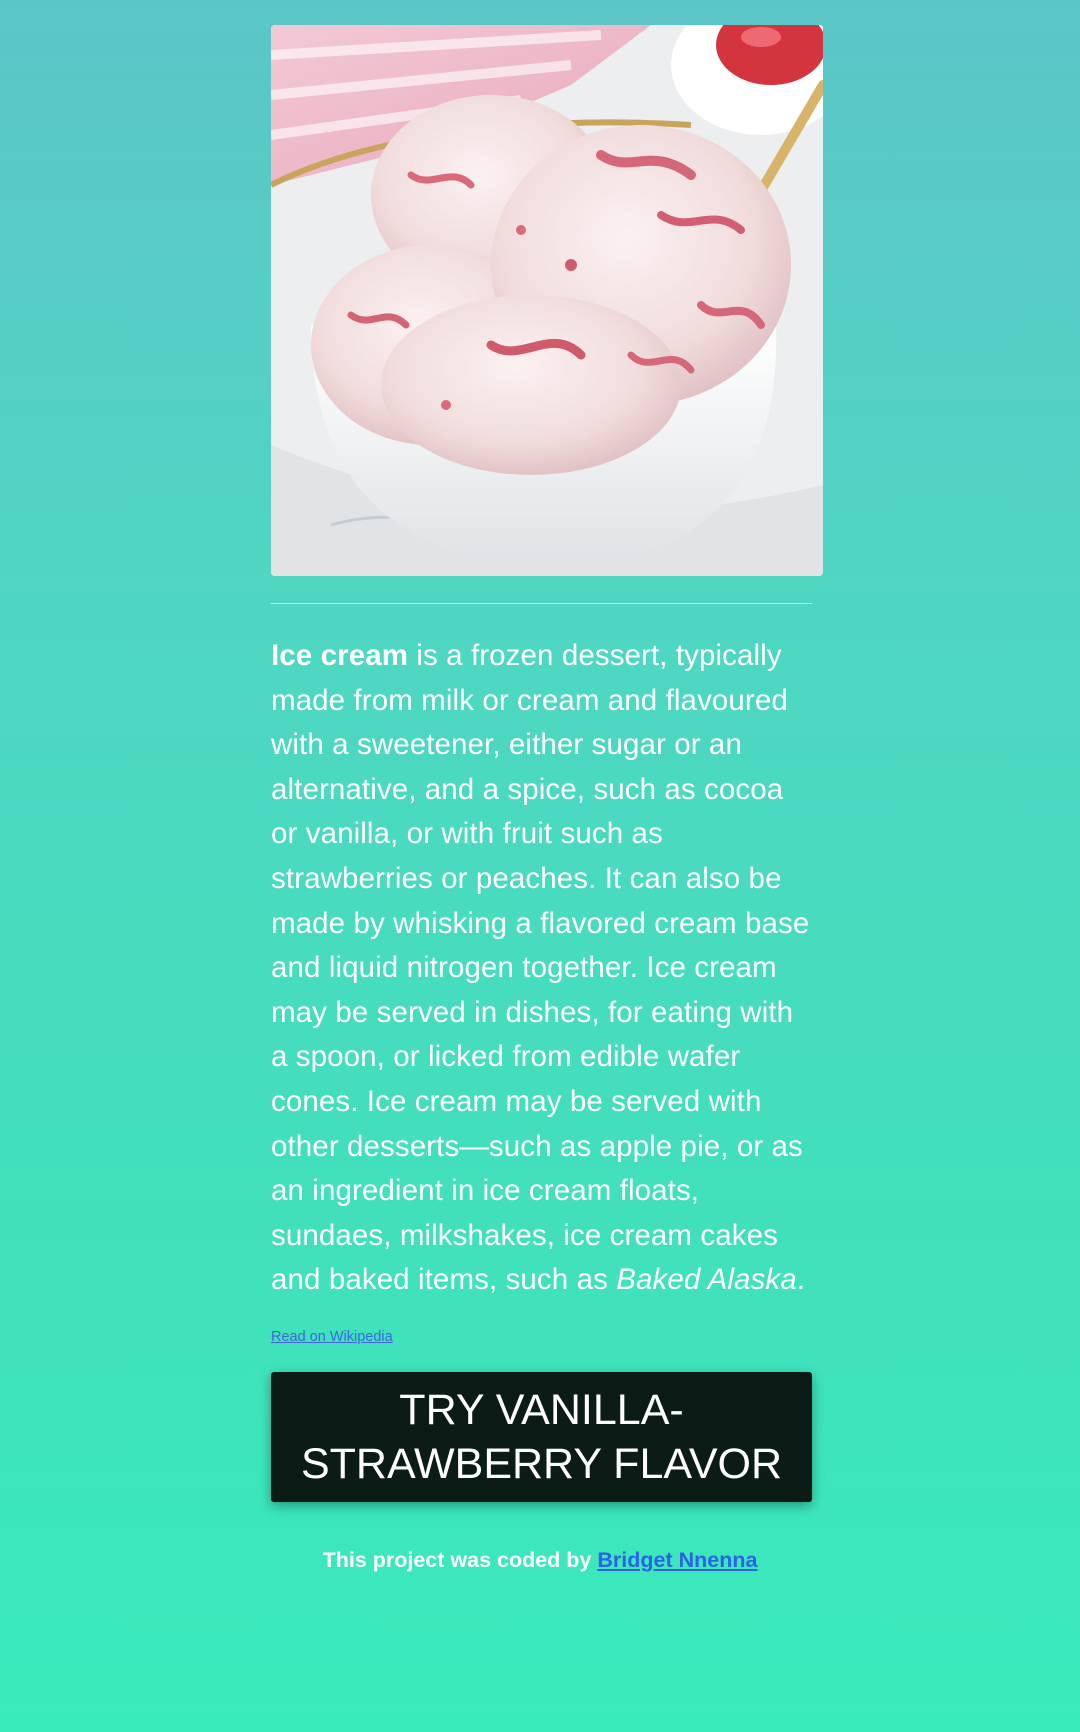  Describe the element at coordinates (541, 1436) in the screenshot. I see `try-flavor-button: TRY VANILLA-STRAWBERRY FLAVOR` at that location.